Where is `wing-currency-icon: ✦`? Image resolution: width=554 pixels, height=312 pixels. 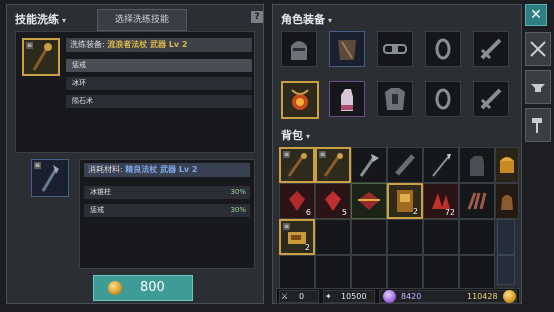
wing-currency-icon: ✦ is located at coordinates (328, 296).